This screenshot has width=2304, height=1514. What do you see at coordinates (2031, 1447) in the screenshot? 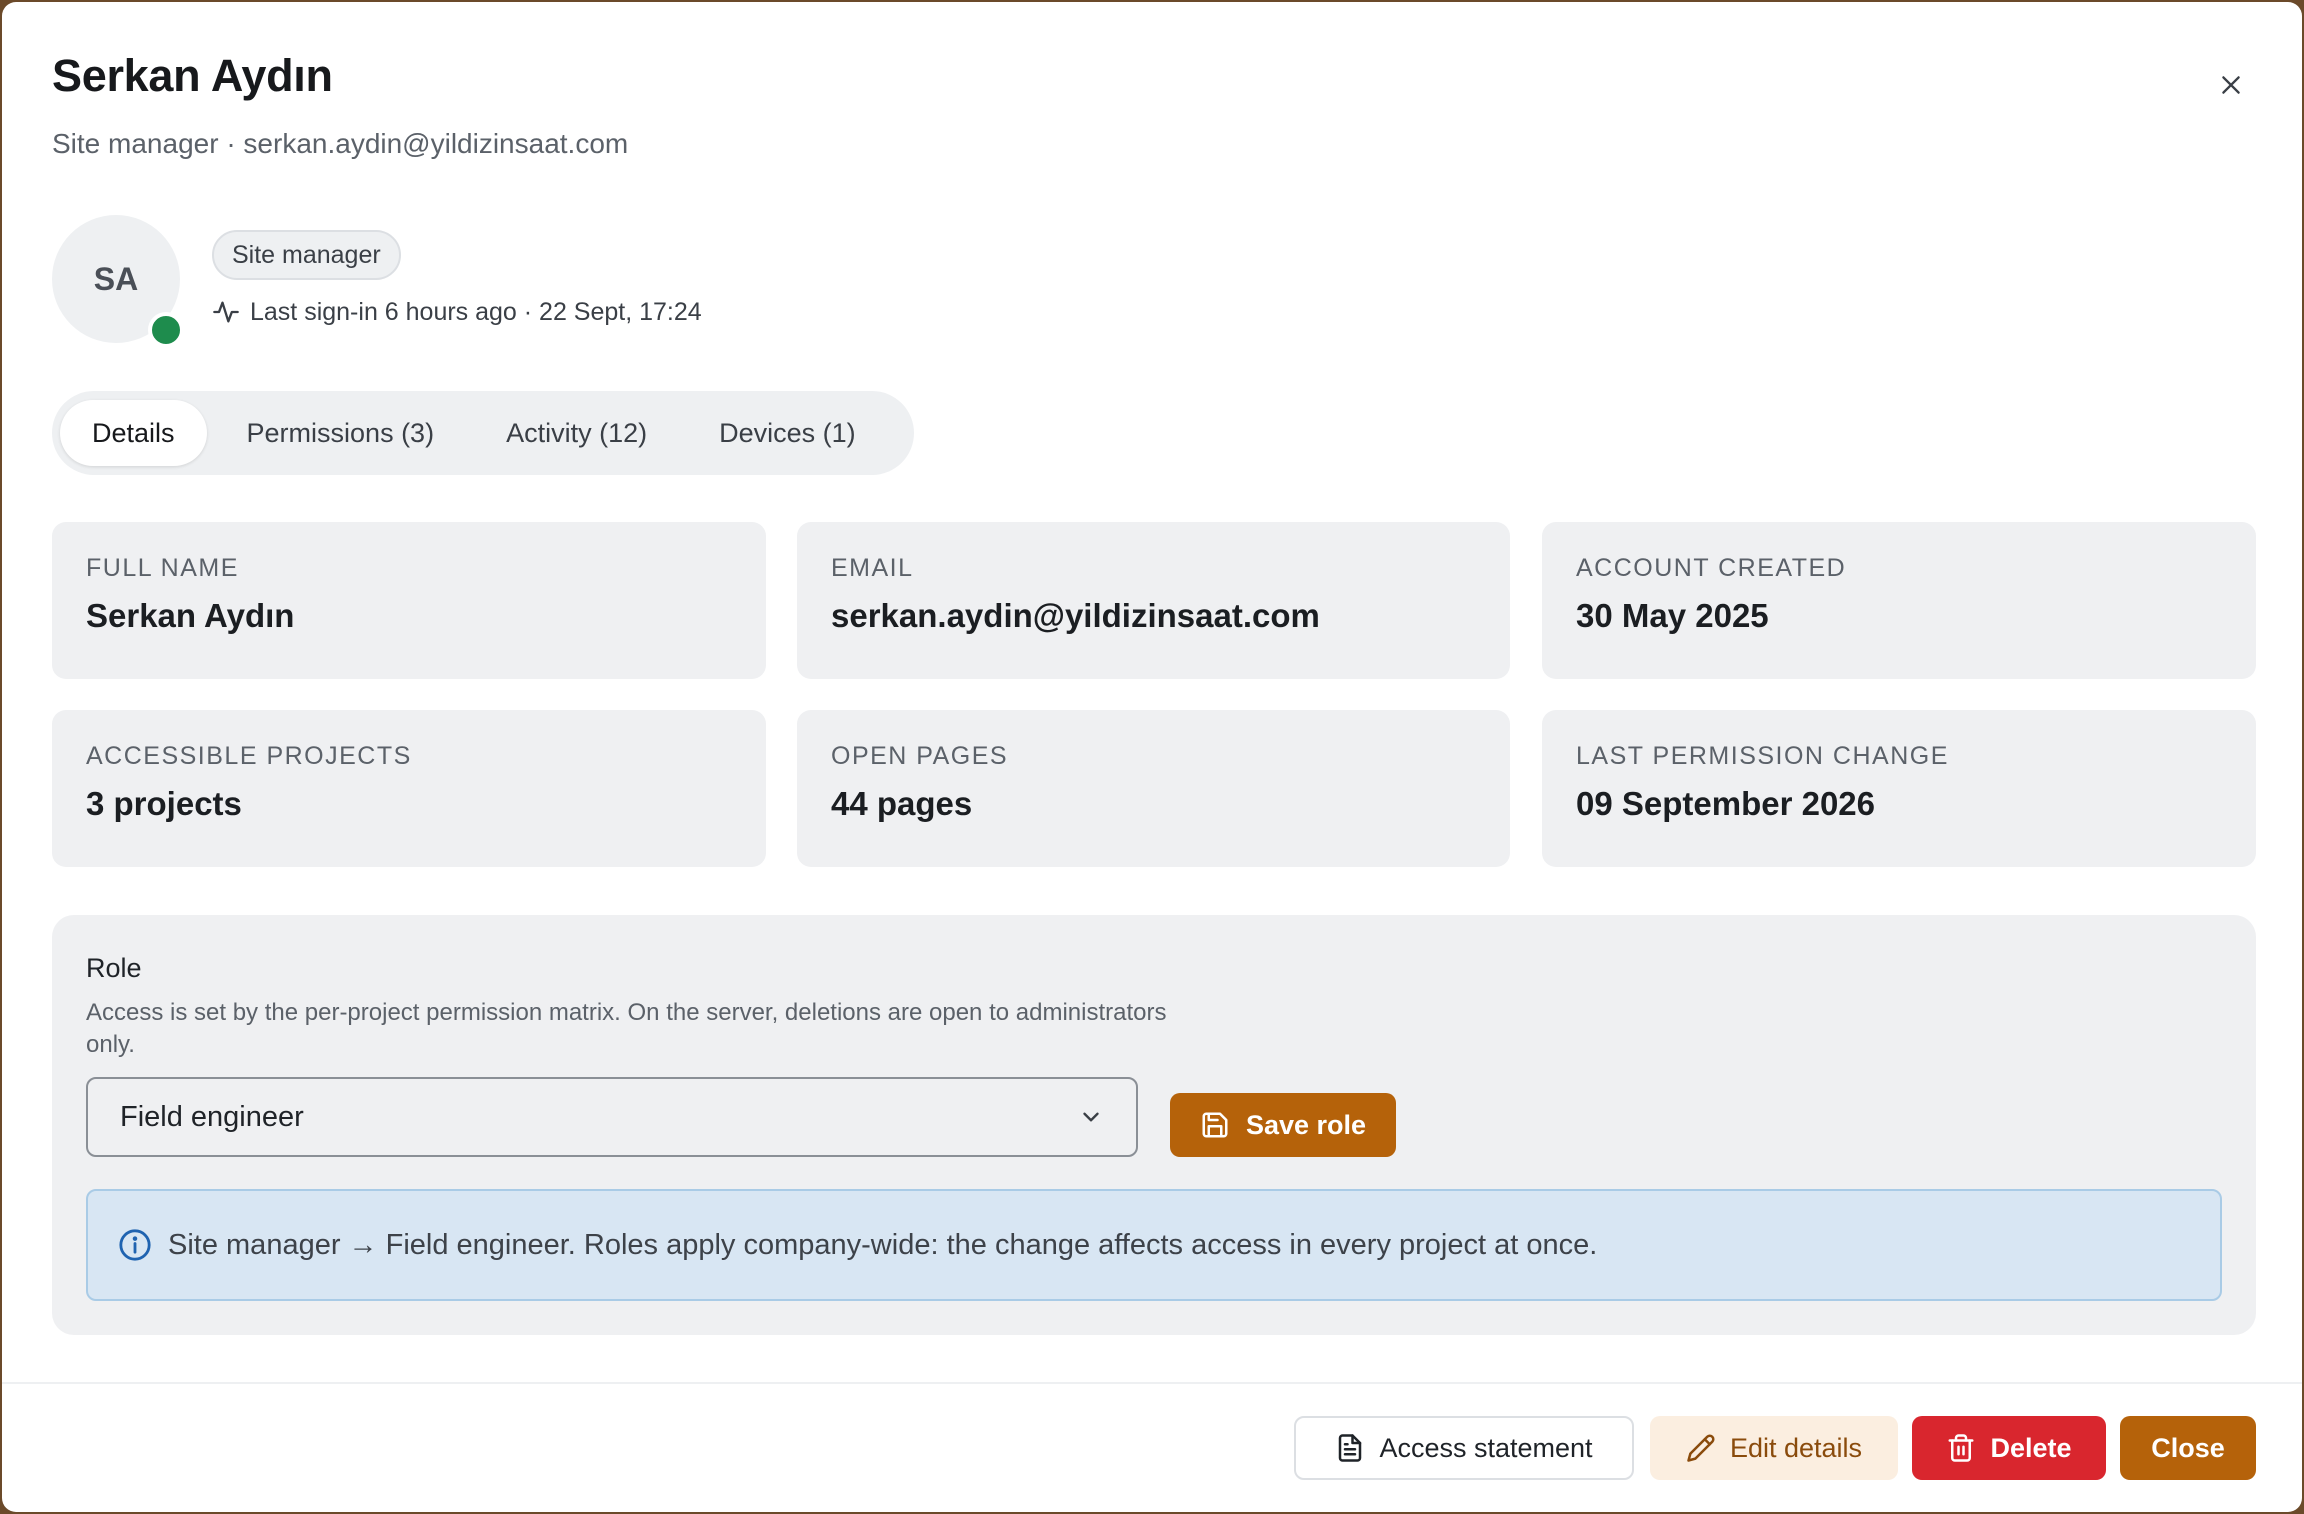
I see `delete-label: Delete` at bounding box center [2031, 1447].